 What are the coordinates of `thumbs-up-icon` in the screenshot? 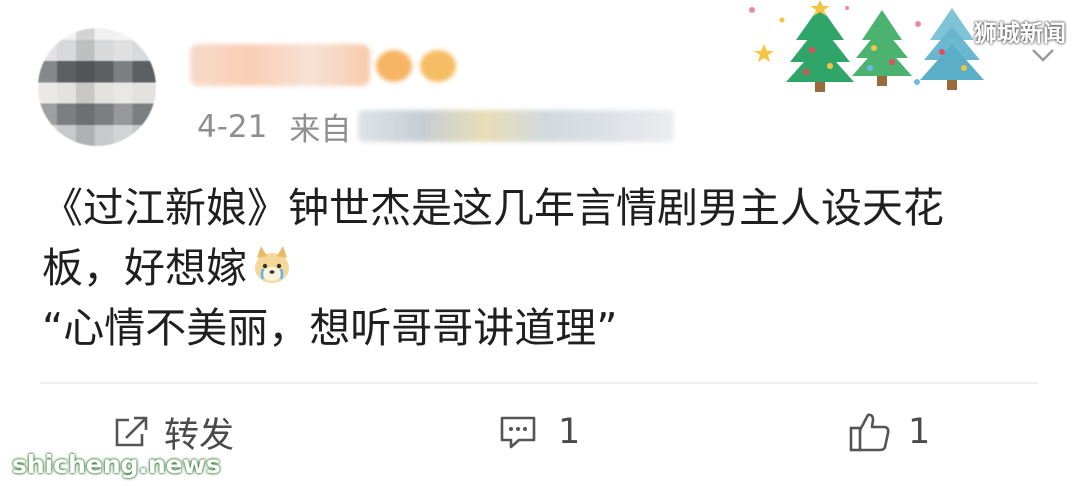 It's located at (869, 432).